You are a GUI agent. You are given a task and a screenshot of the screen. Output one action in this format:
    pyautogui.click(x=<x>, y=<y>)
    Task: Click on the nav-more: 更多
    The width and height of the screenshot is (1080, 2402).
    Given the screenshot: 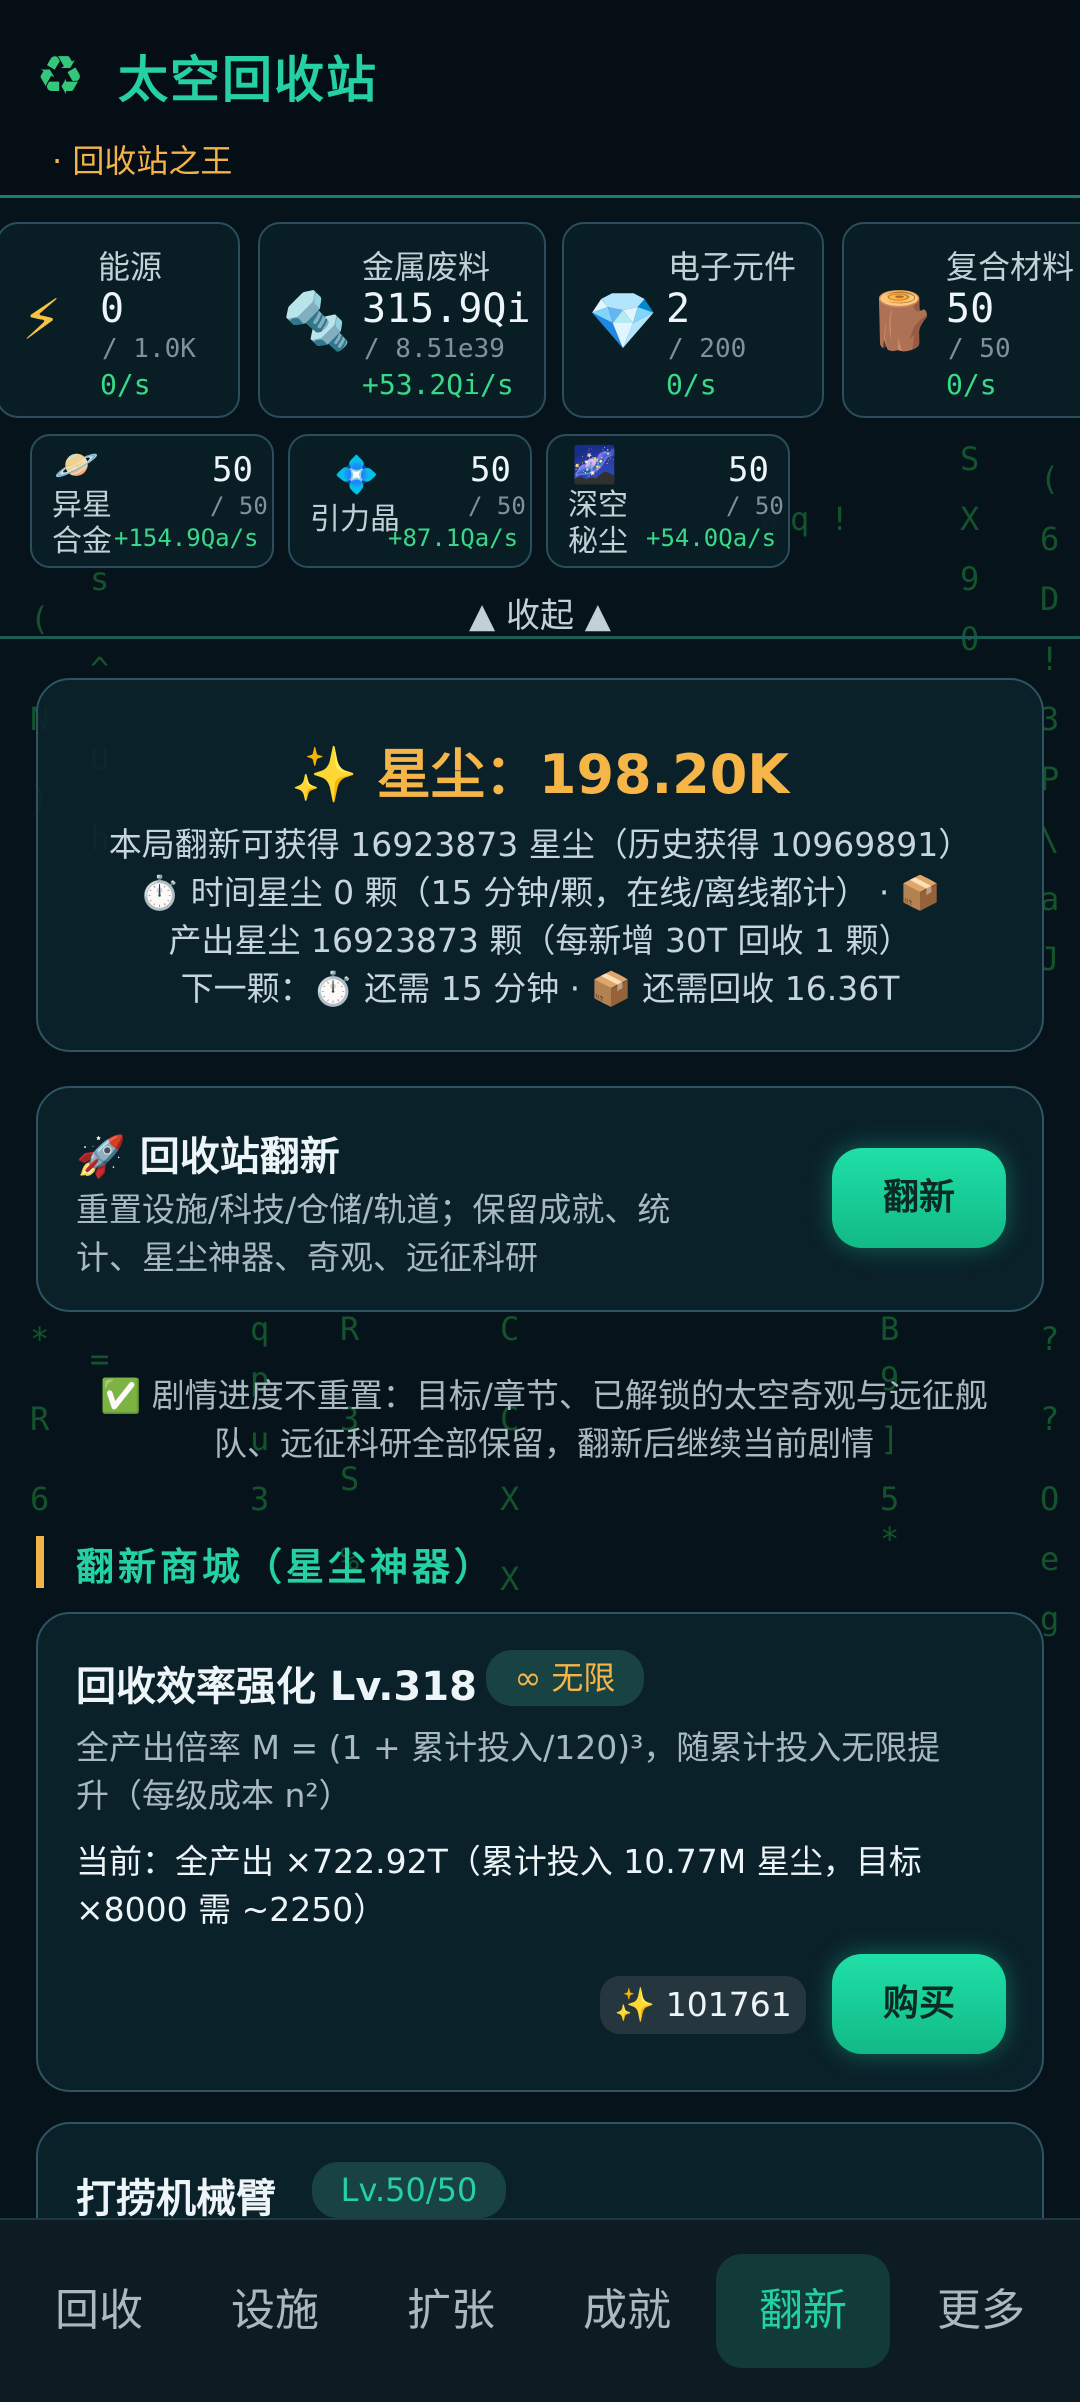 What is the action you would take?
    pyautogui.click(x=981, y=2311)
    